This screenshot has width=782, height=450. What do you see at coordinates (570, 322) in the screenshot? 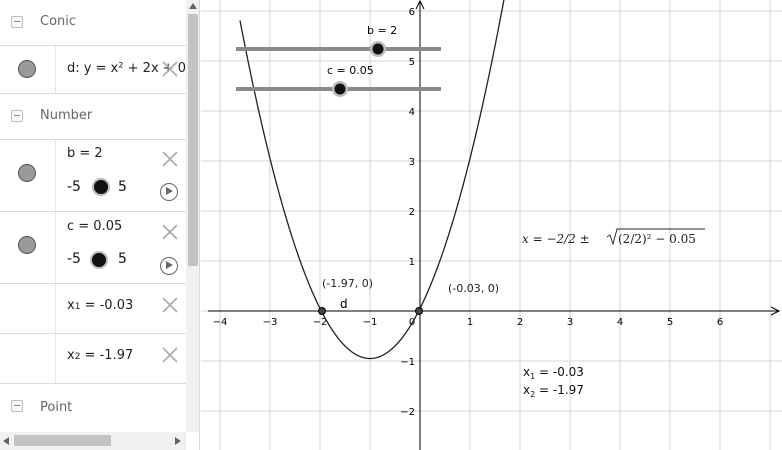
I see `x-tick-label: 3` at bounding box center [570, 322].